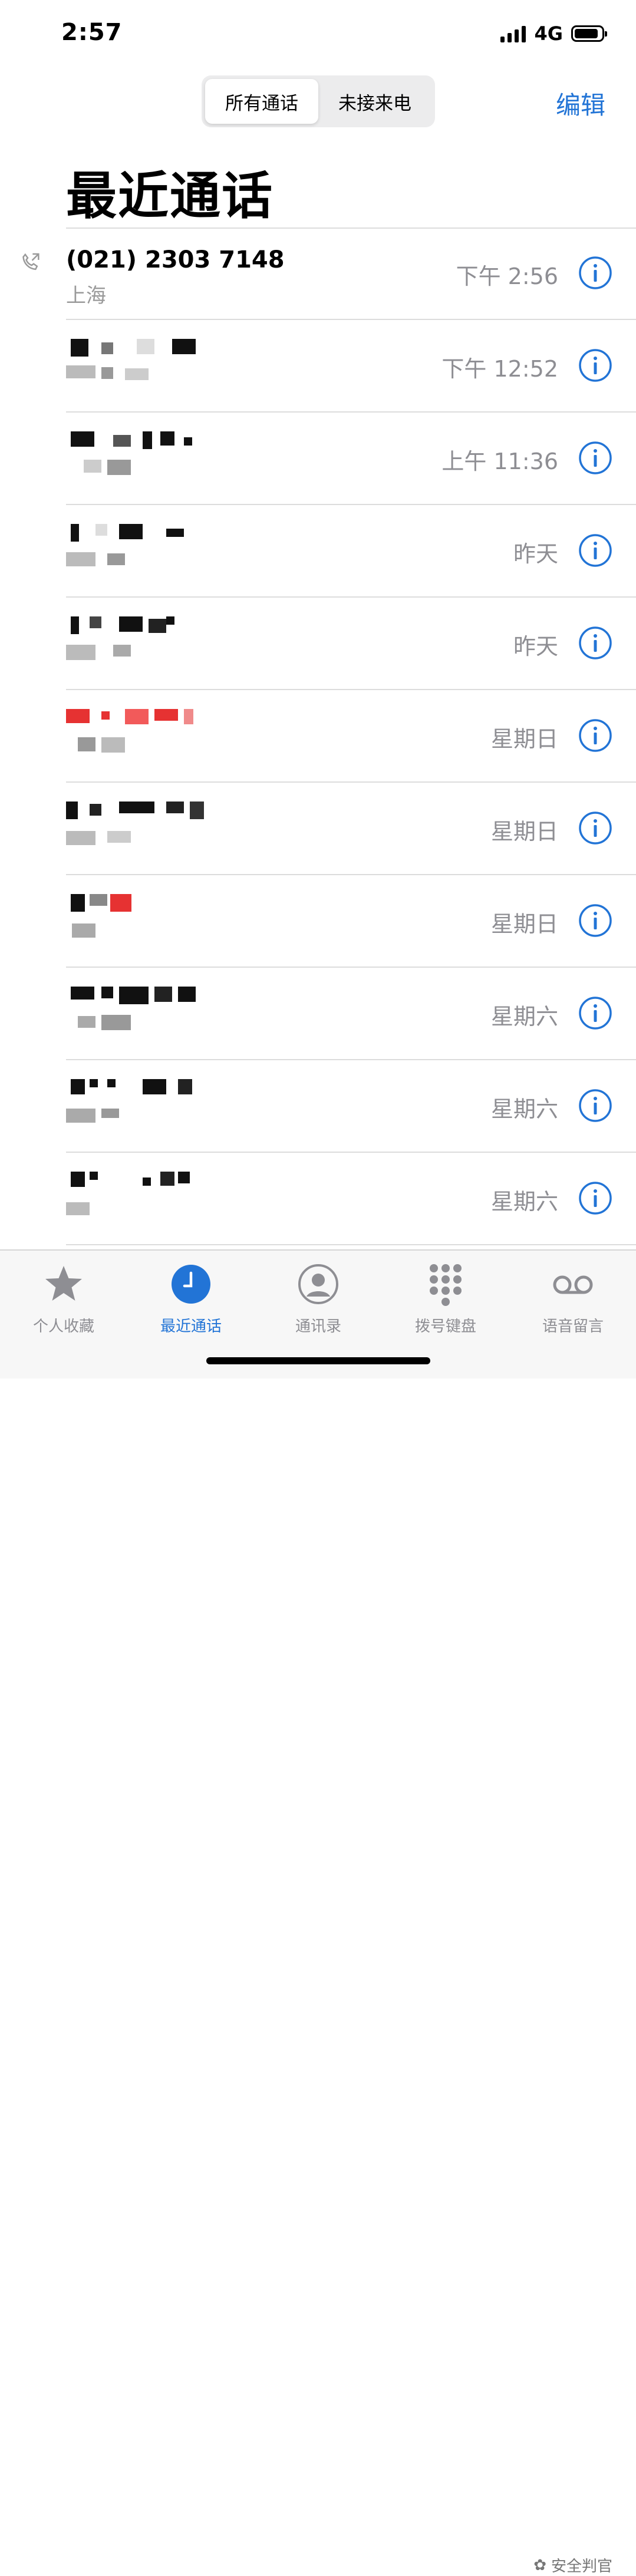  I want to click on caller-location: 上海, so click(86, 296).